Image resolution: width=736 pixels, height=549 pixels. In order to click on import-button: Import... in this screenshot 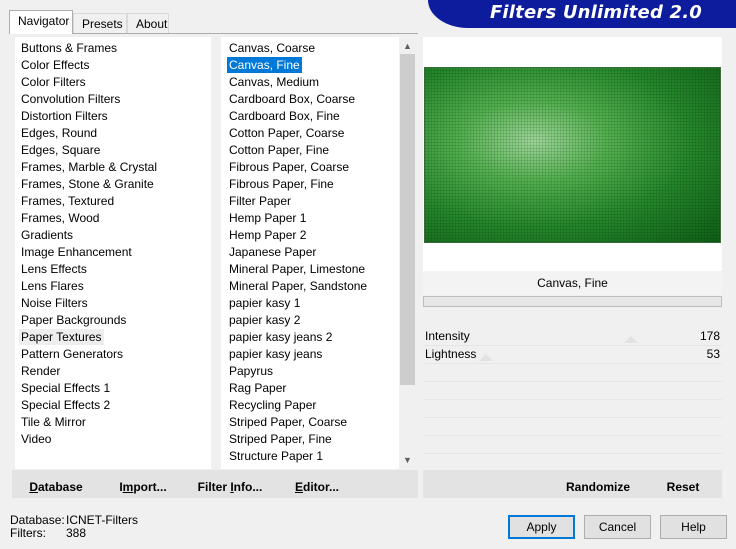, I will do `click(143, 487)`.